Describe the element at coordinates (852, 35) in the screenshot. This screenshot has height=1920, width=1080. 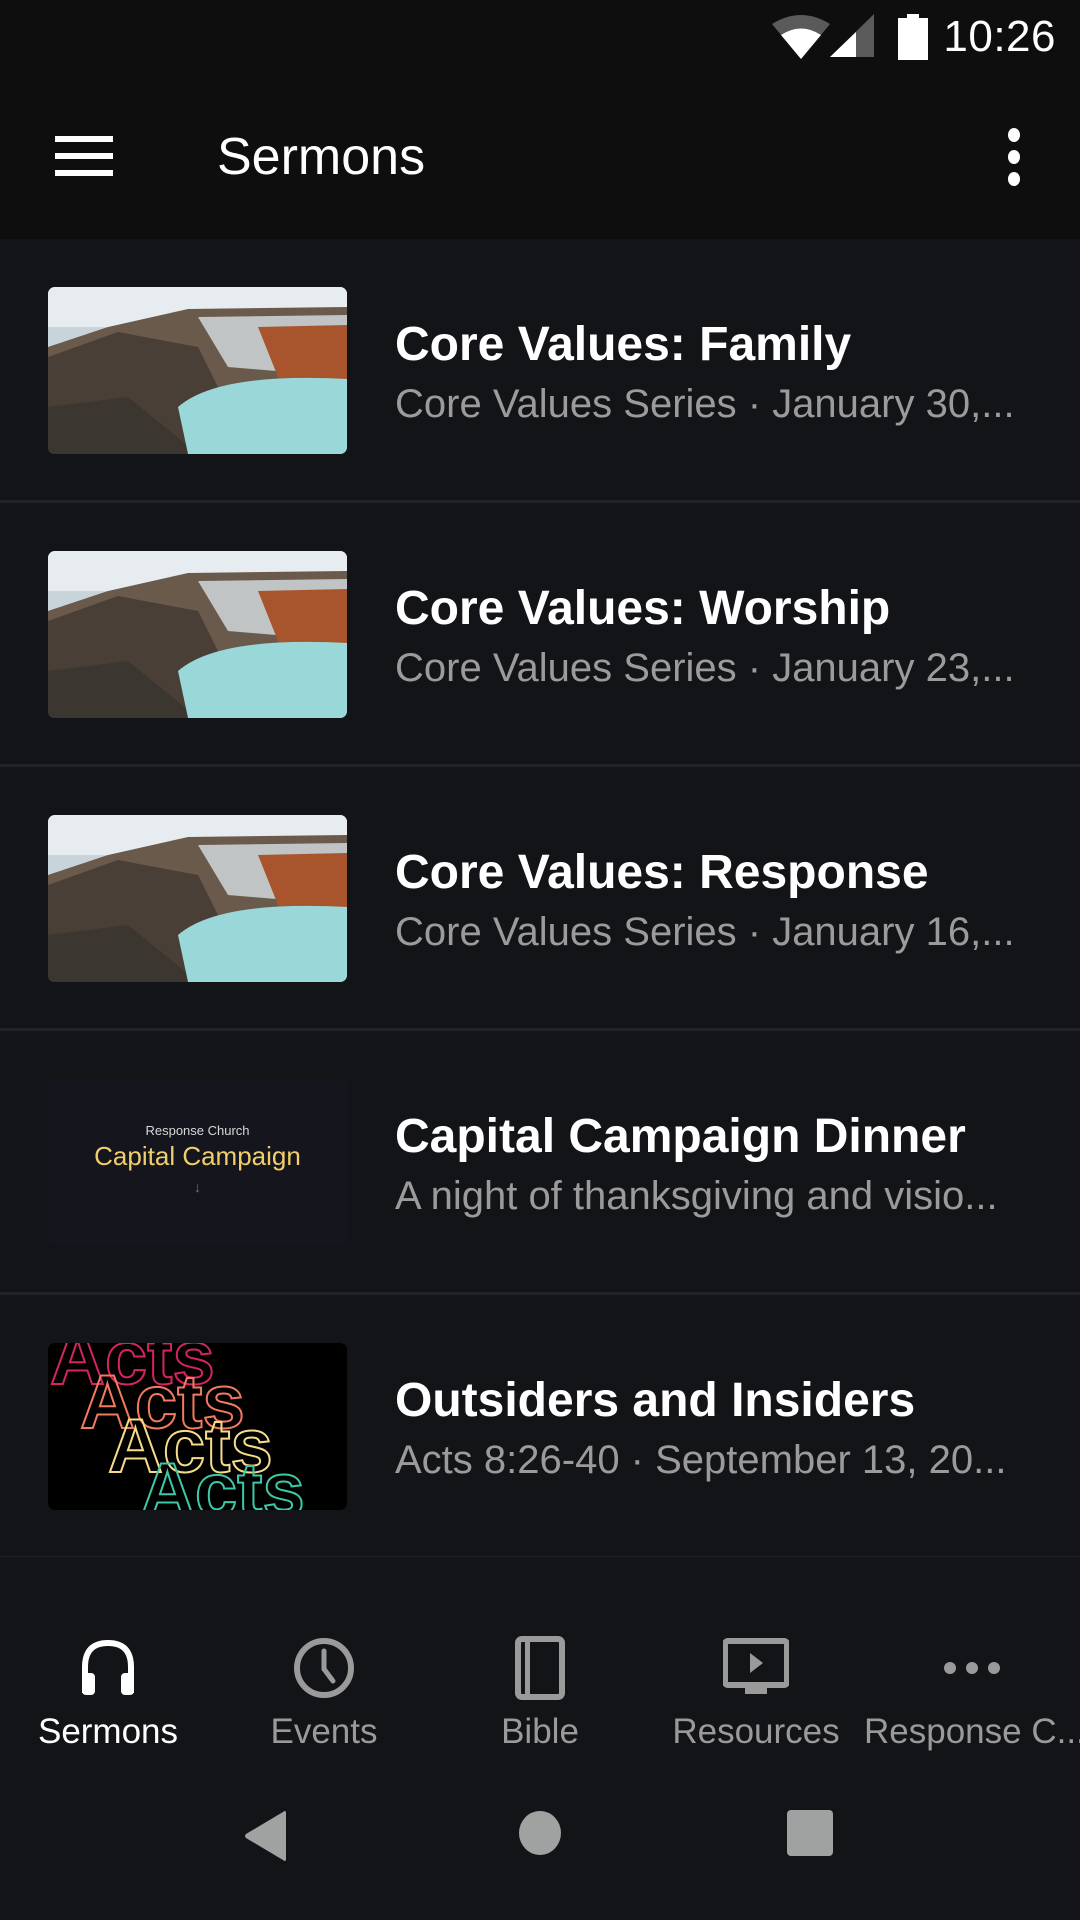
I see `cell-signal-icon` at that location.